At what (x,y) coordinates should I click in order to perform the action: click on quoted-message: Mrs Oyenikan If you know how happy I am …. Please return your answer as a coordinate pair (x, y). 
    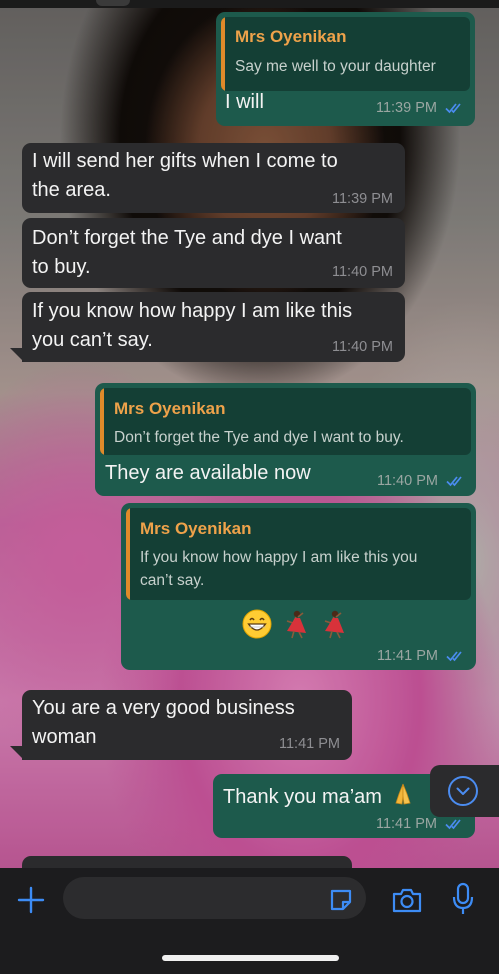
    Looking at the image, I should click on (298, 554).